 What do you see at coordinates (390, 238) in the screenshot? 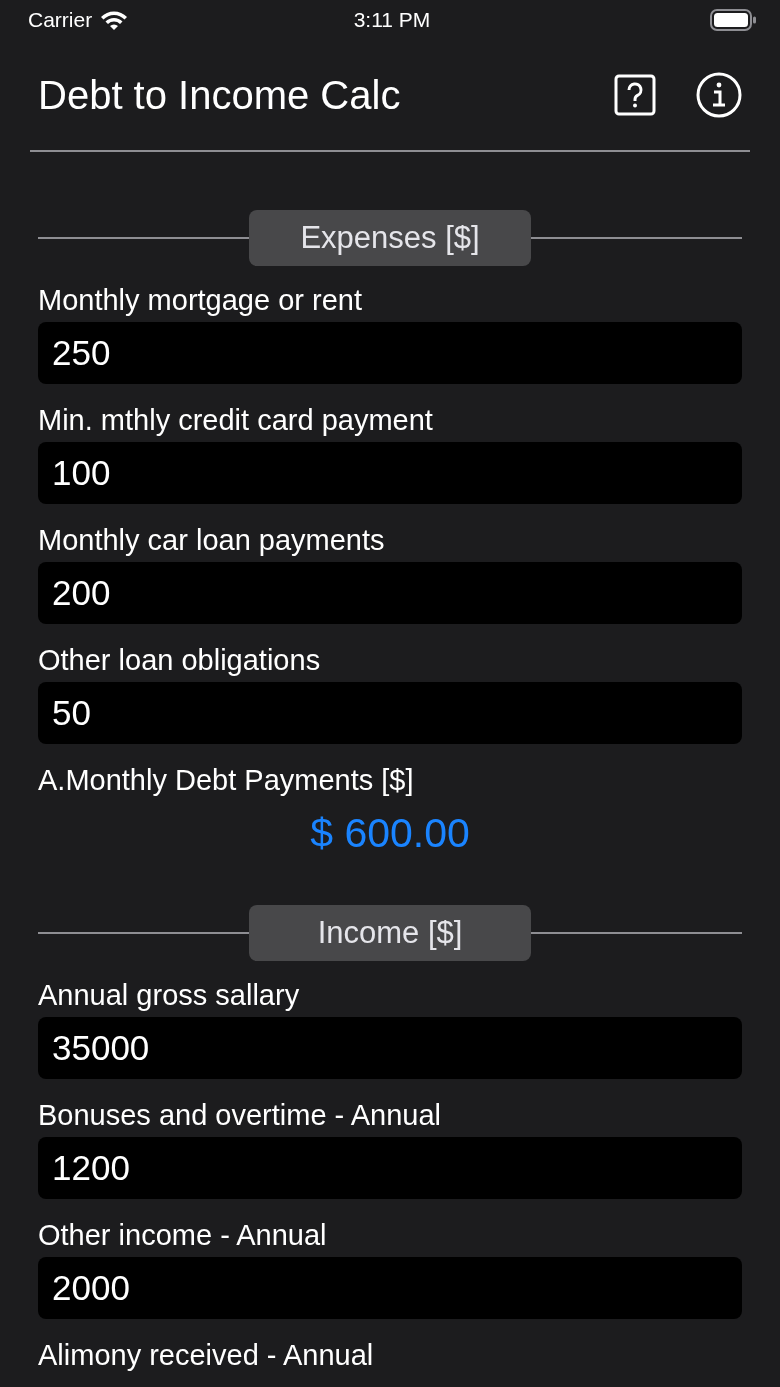
I see `section-header: Expenses [$]` at bounding box center [390, 238].